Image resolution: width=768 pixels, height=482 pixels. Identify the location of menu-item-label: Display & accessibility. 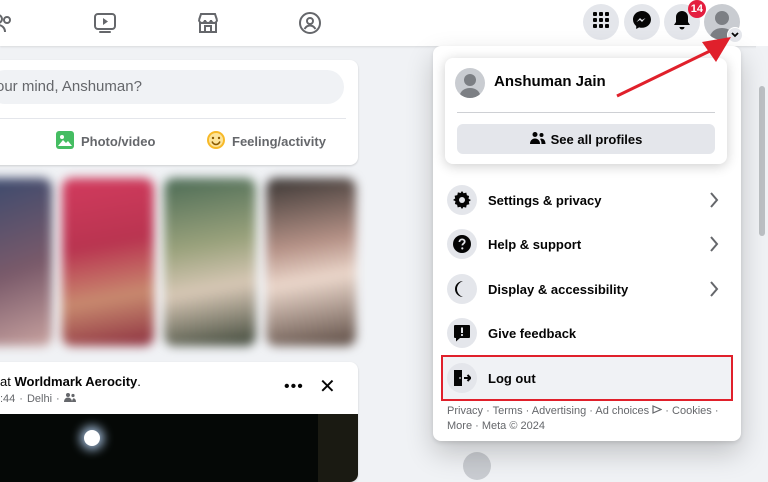
(558, 289).